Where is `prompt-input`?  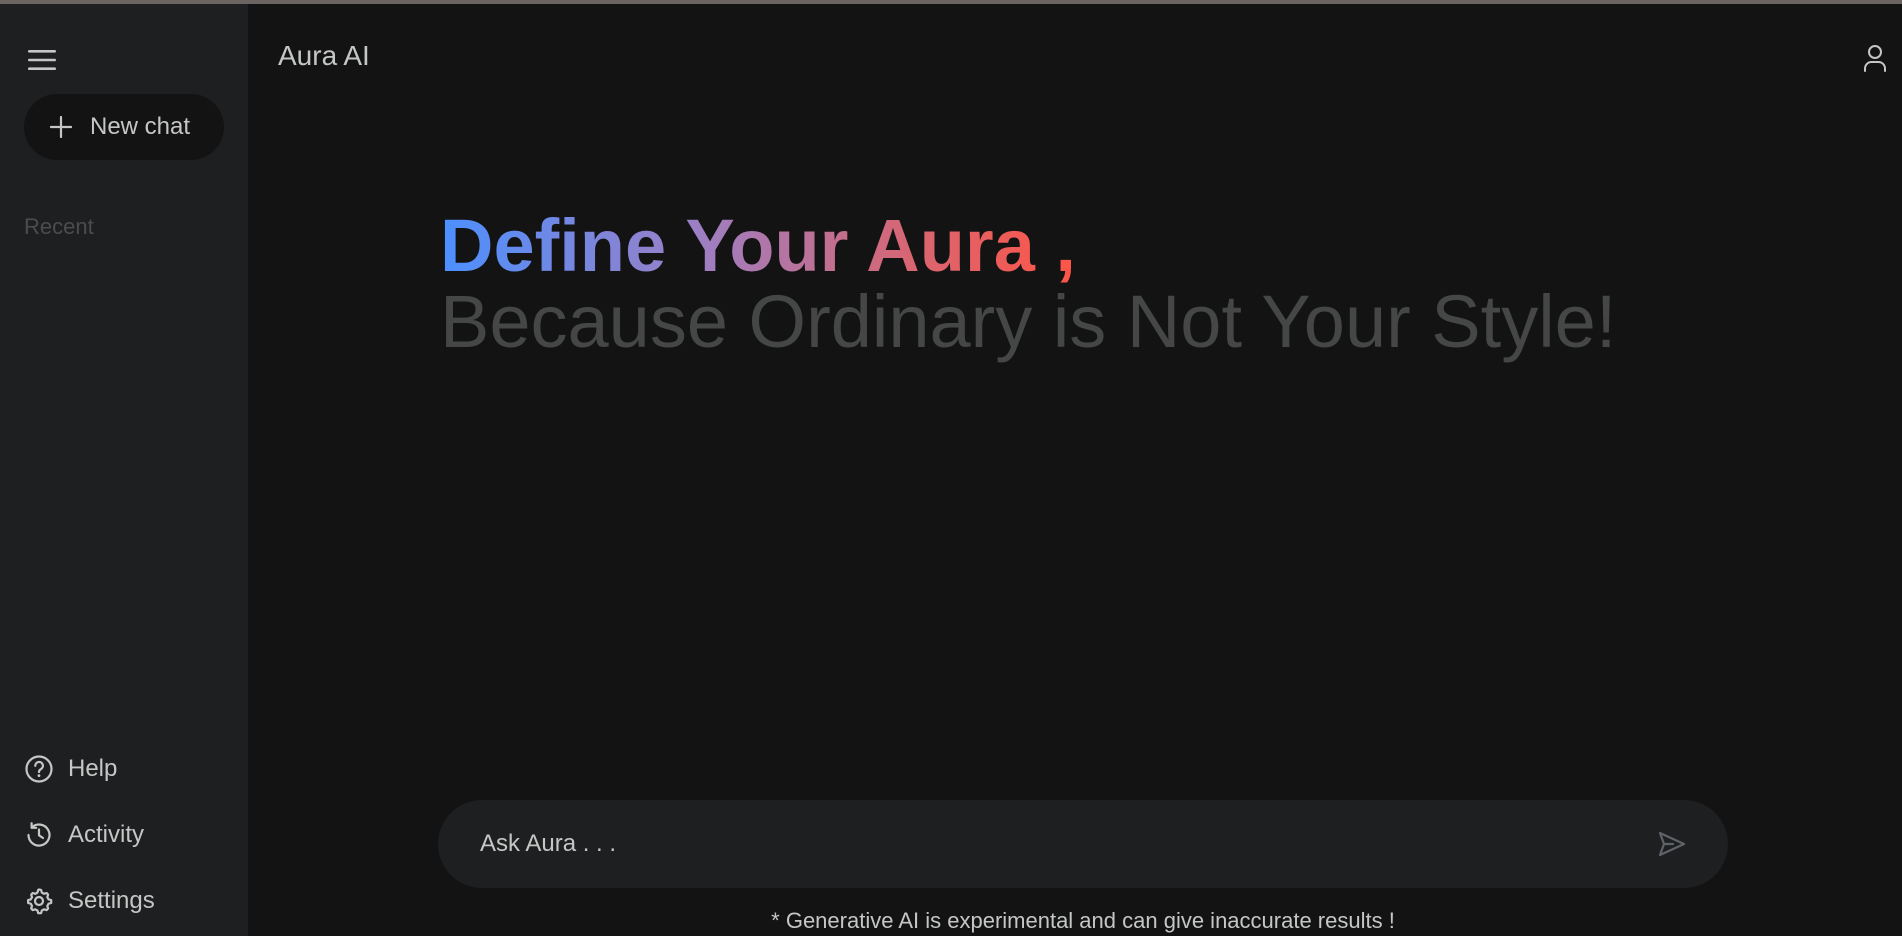 prompt-input is located at coordinates (1055, 844).